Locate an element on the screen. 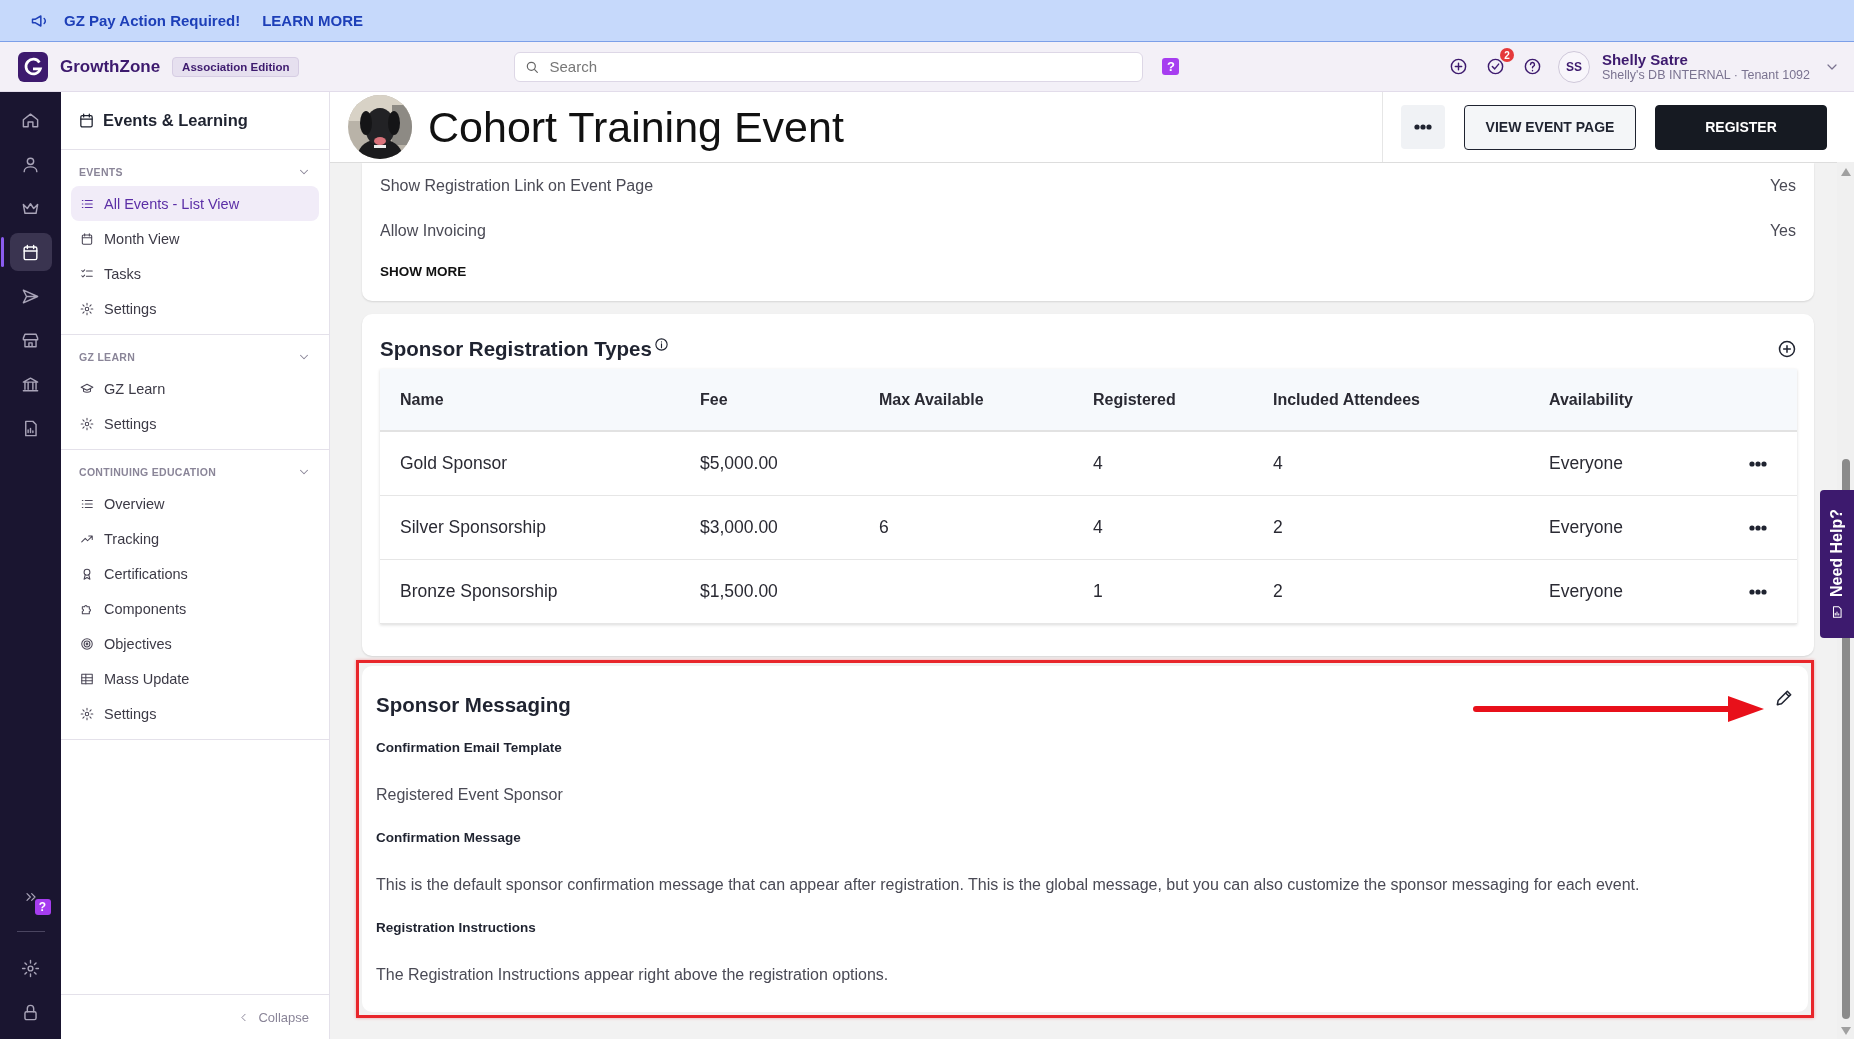 This screenshot has width=1854, height=1039. sidebar-item: Tasks is located at coordinates (195, 273).